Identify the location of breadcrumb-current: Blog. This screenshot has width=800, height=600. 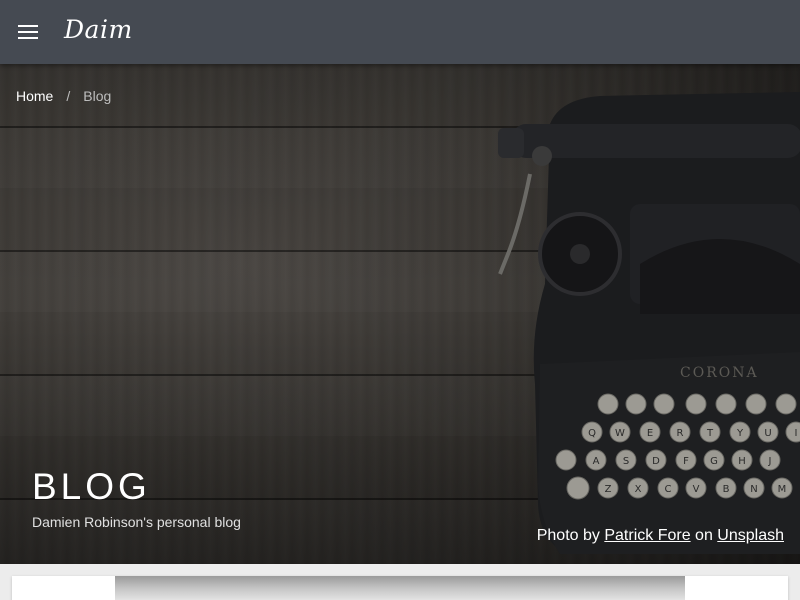
(97, 96).